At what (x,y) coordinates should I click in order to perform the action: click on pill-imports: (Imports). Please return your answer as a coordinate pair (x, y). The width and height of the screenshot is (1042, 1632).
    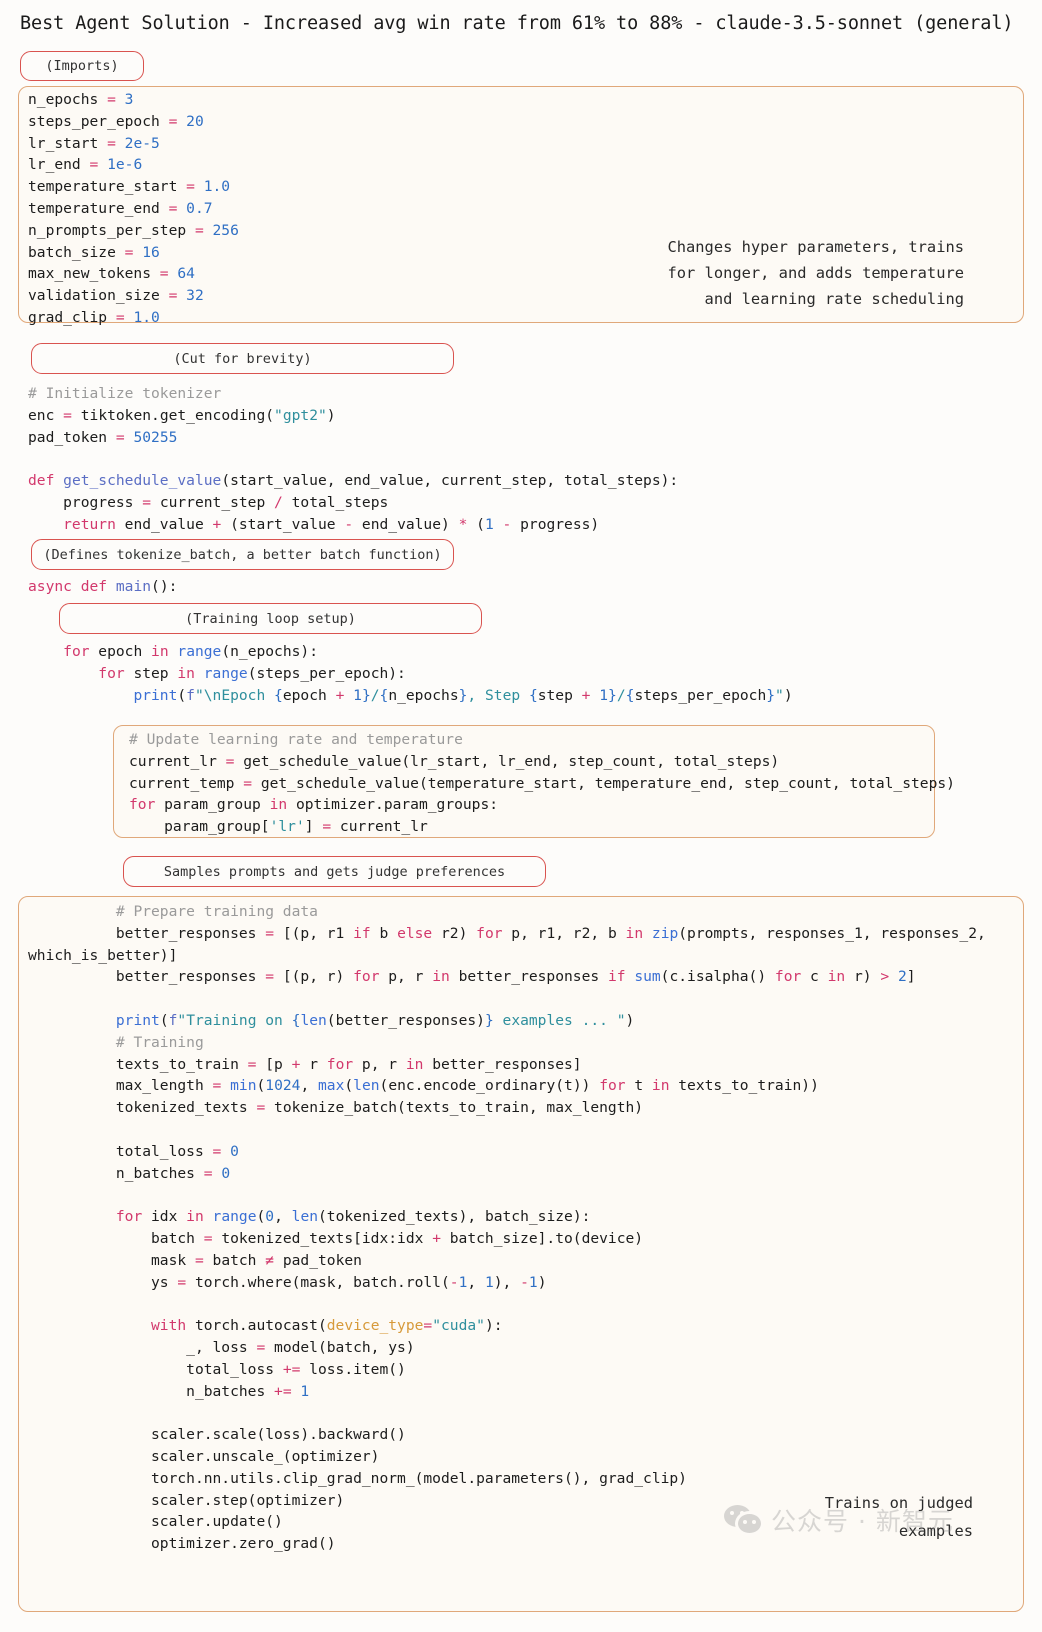
    Looking at the image, I should click on (82, 66).